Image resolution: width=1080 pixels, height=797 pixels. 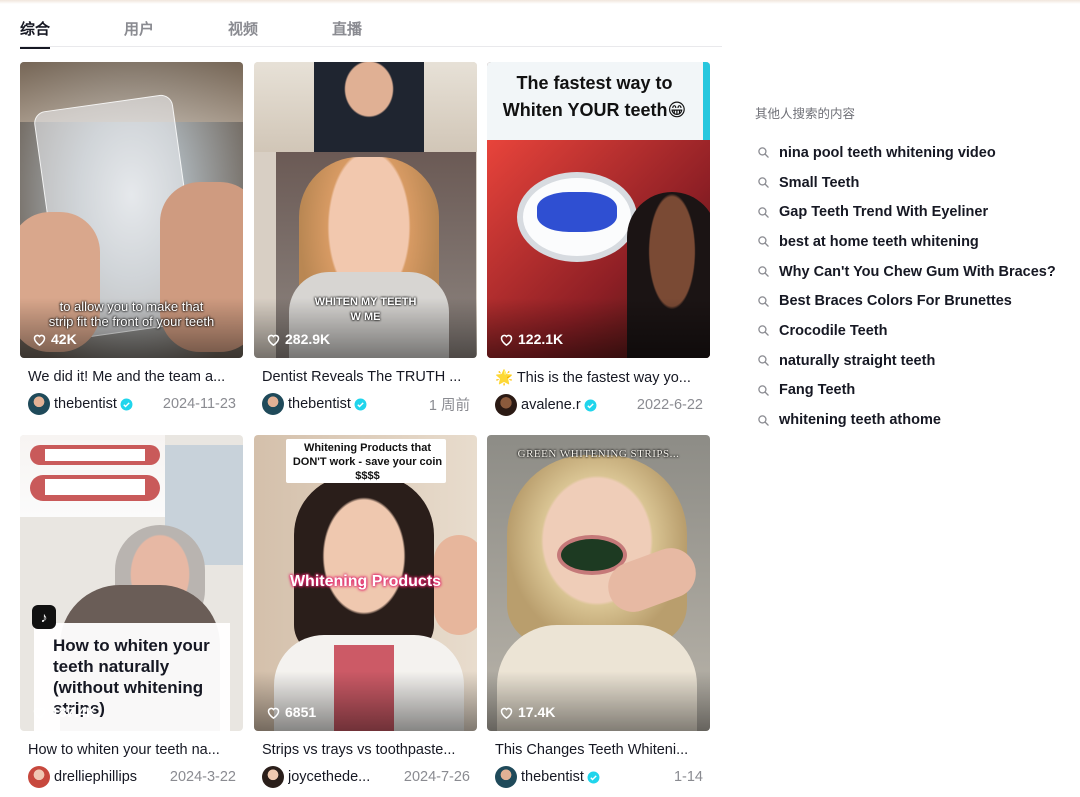 I want to click on related-search-label: naturally straight teeth, so click(x=857, y=360).